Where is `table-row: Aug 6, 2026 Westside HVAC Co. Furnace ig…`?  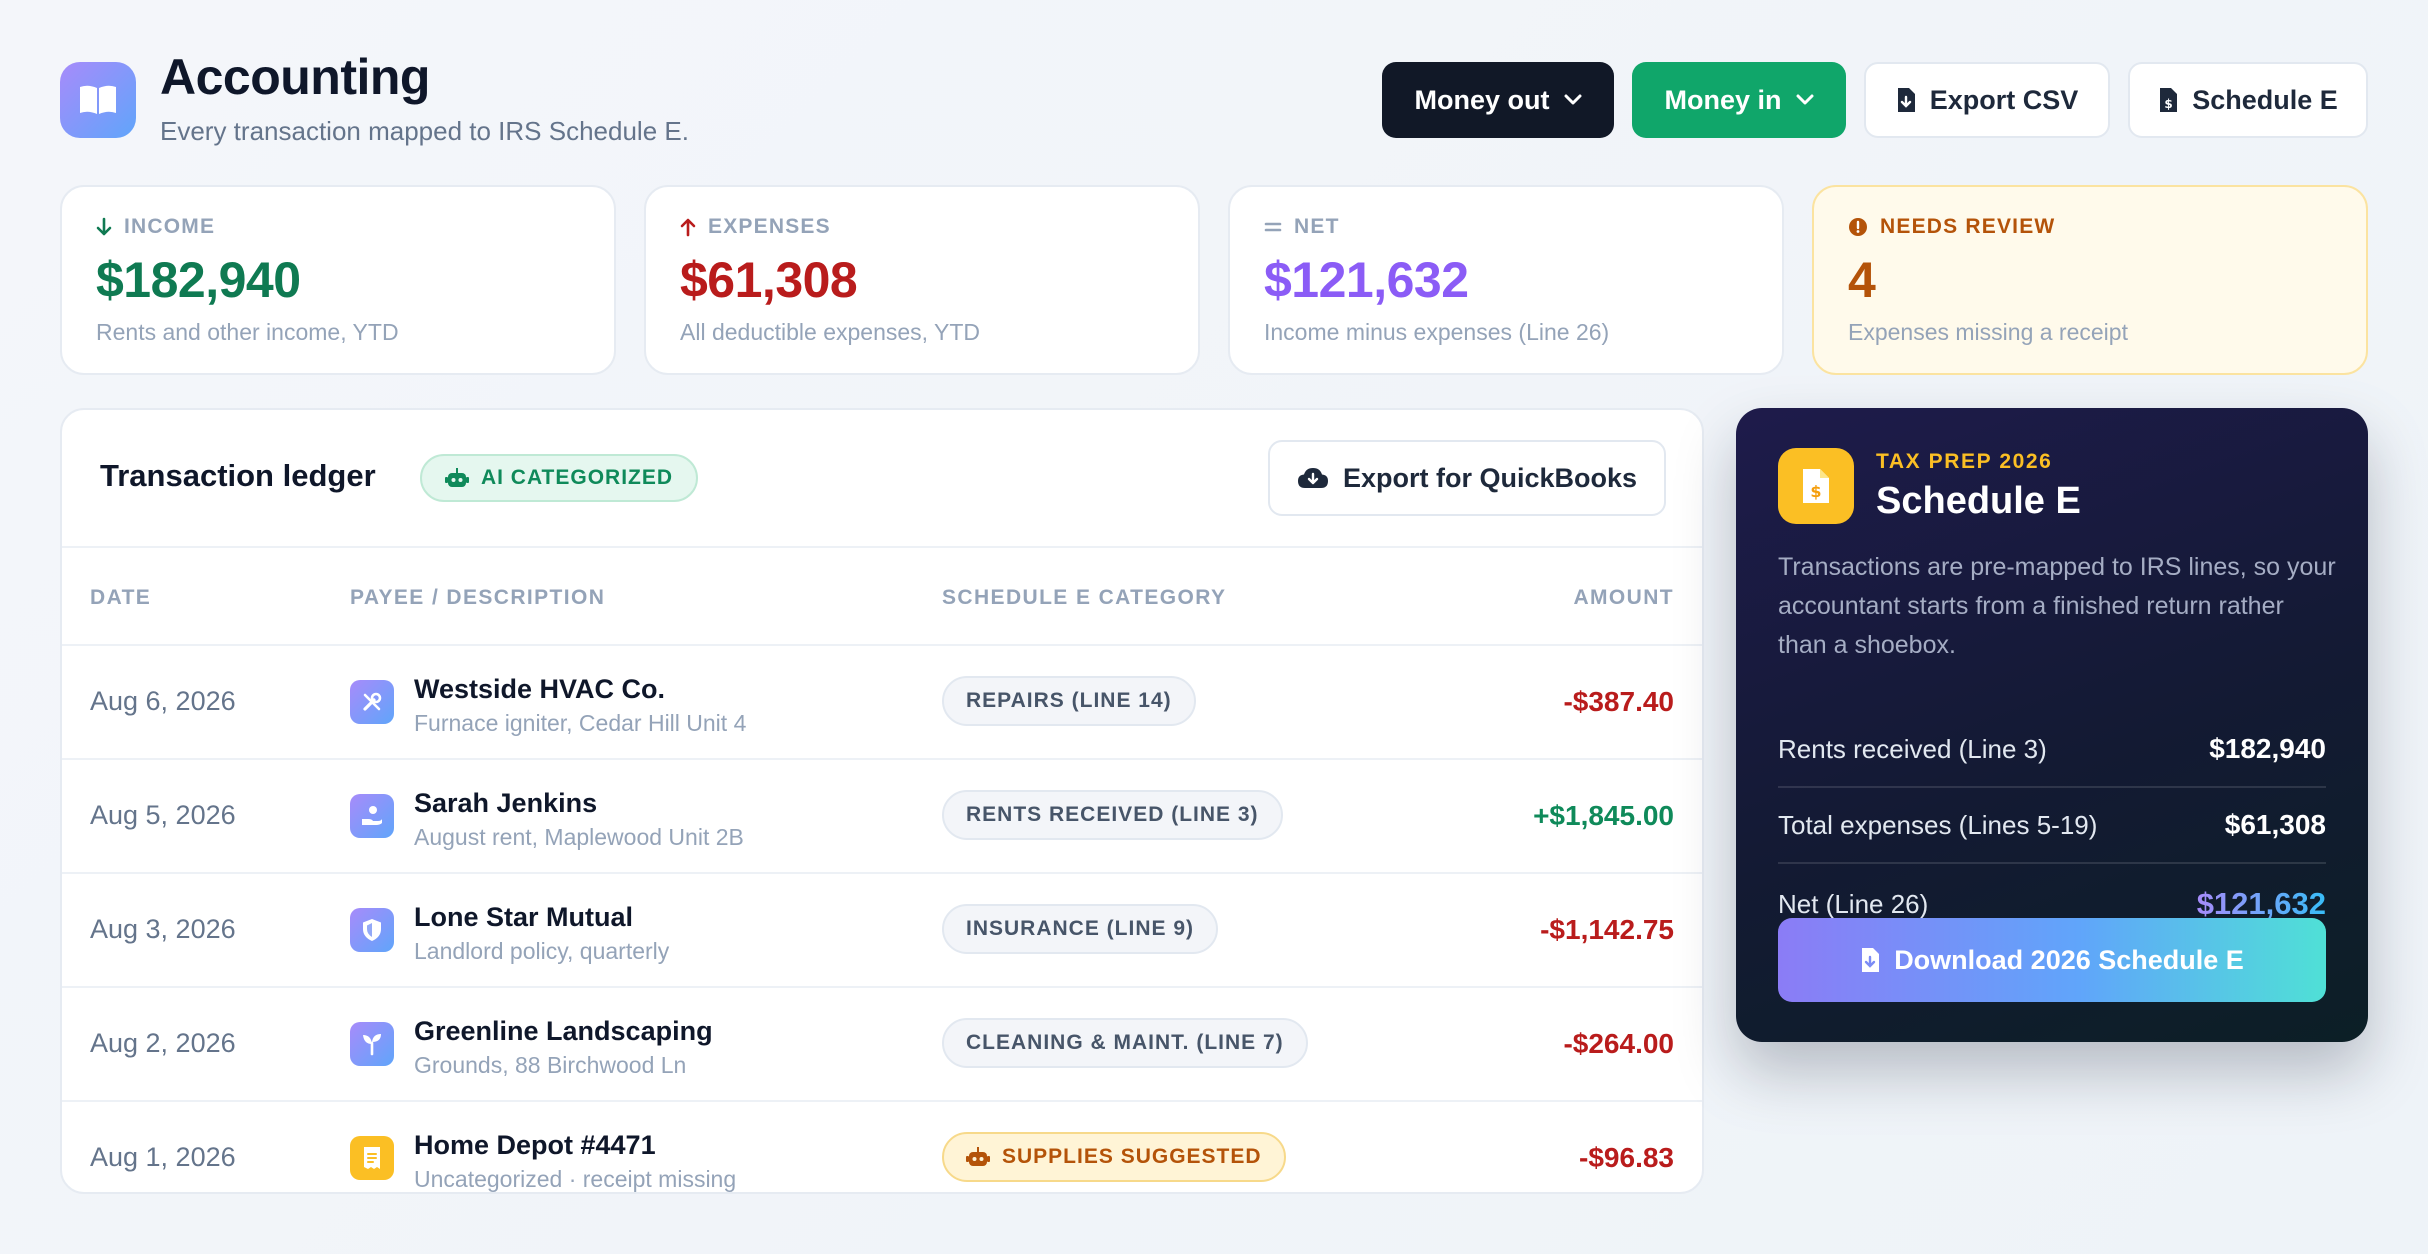 table-row: Aug 6, 2026 Westside HVAC Co. Furnace ig… is located at coordinates (882, 703).